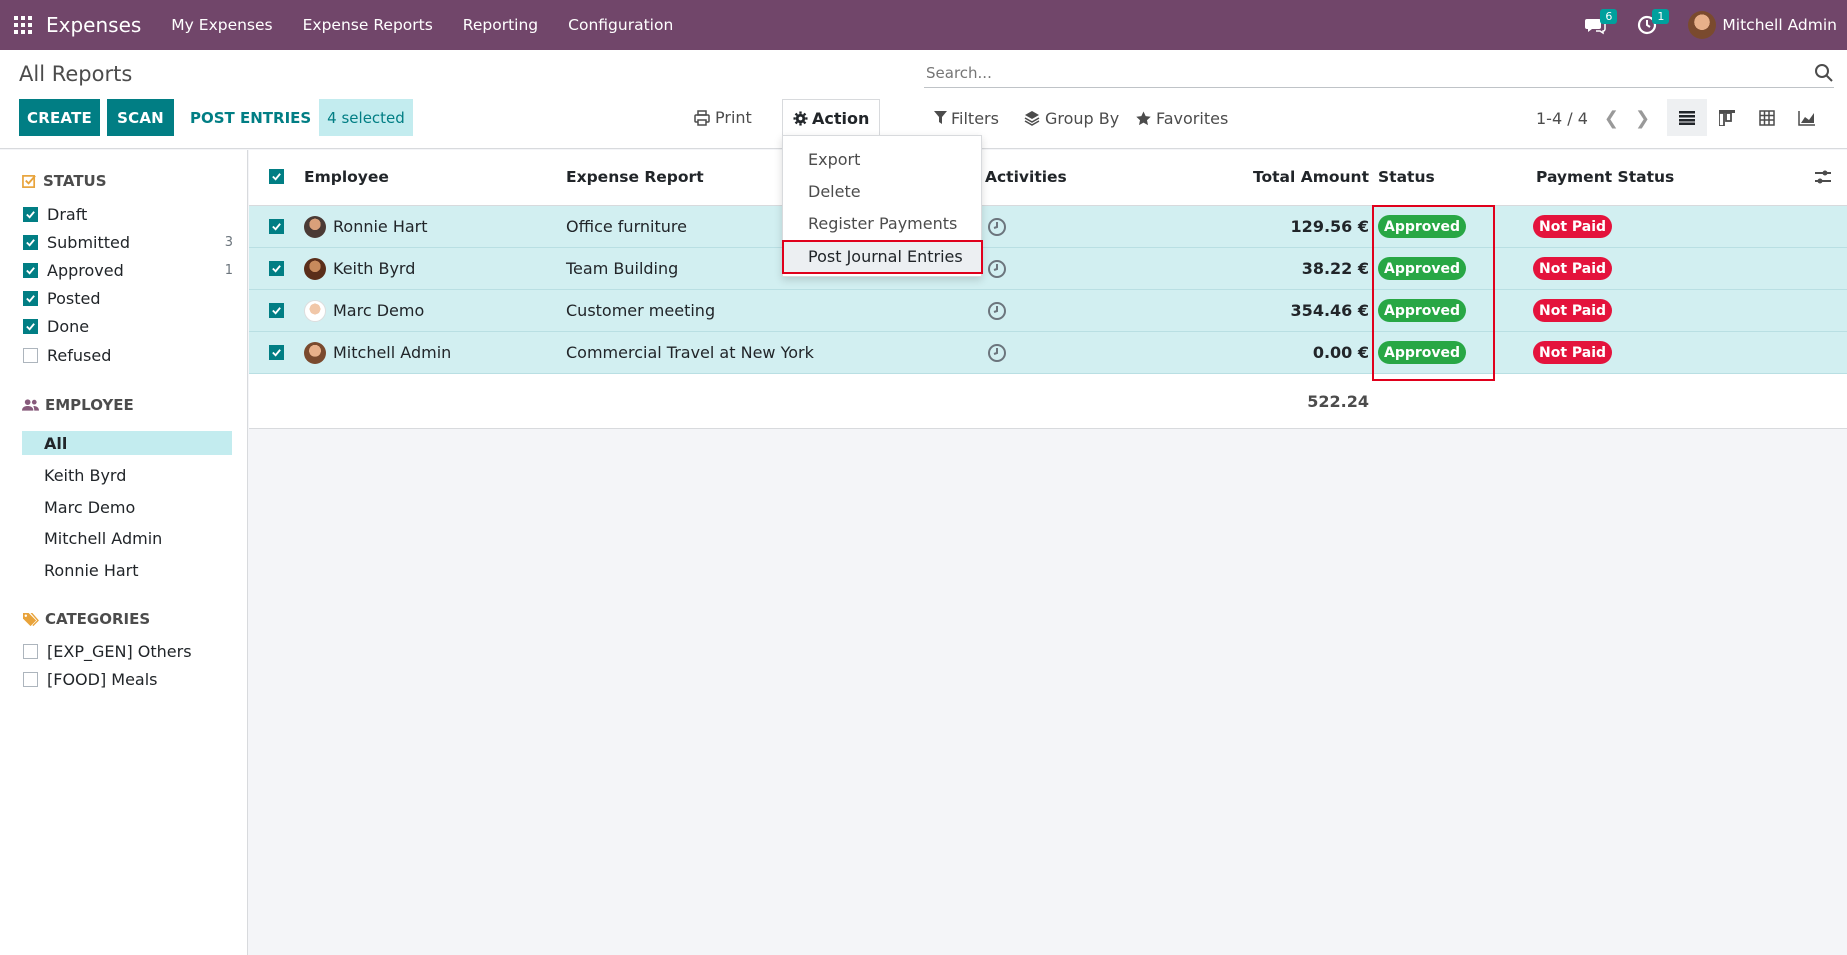 Image resolution: width=1847 pixels, height=955 pixels. What do you see at coordinates (690, 352) in the screenshot?
I see `report-name: Commercial Travel at New York` at bounding box center [690, 352].